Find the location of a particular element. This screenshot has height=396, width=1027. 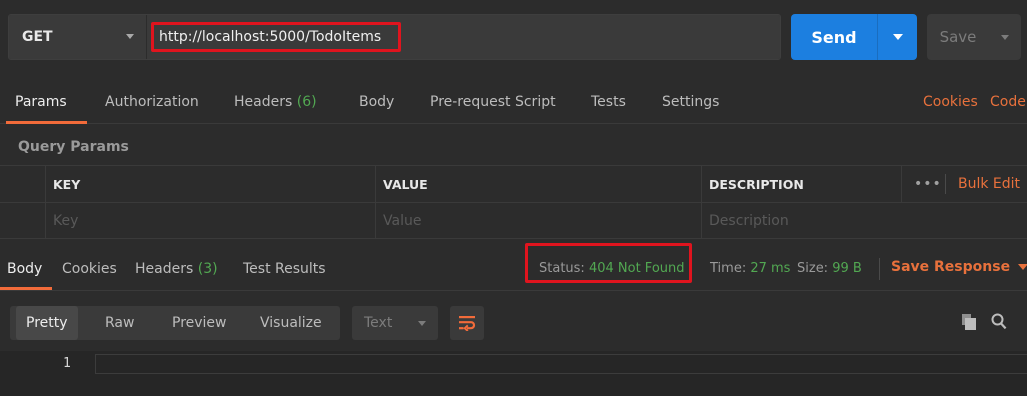

send-button: Send is located at coordinates (854, 37).